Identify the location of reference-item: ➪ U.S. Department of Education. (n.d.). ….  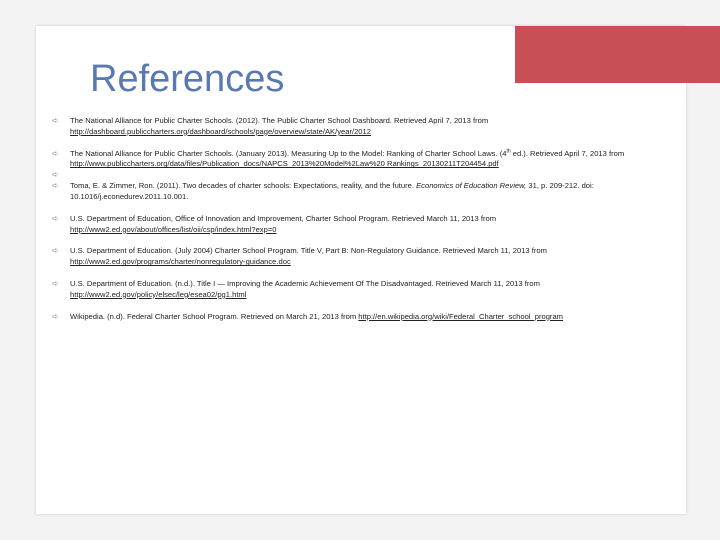
(367, 290).